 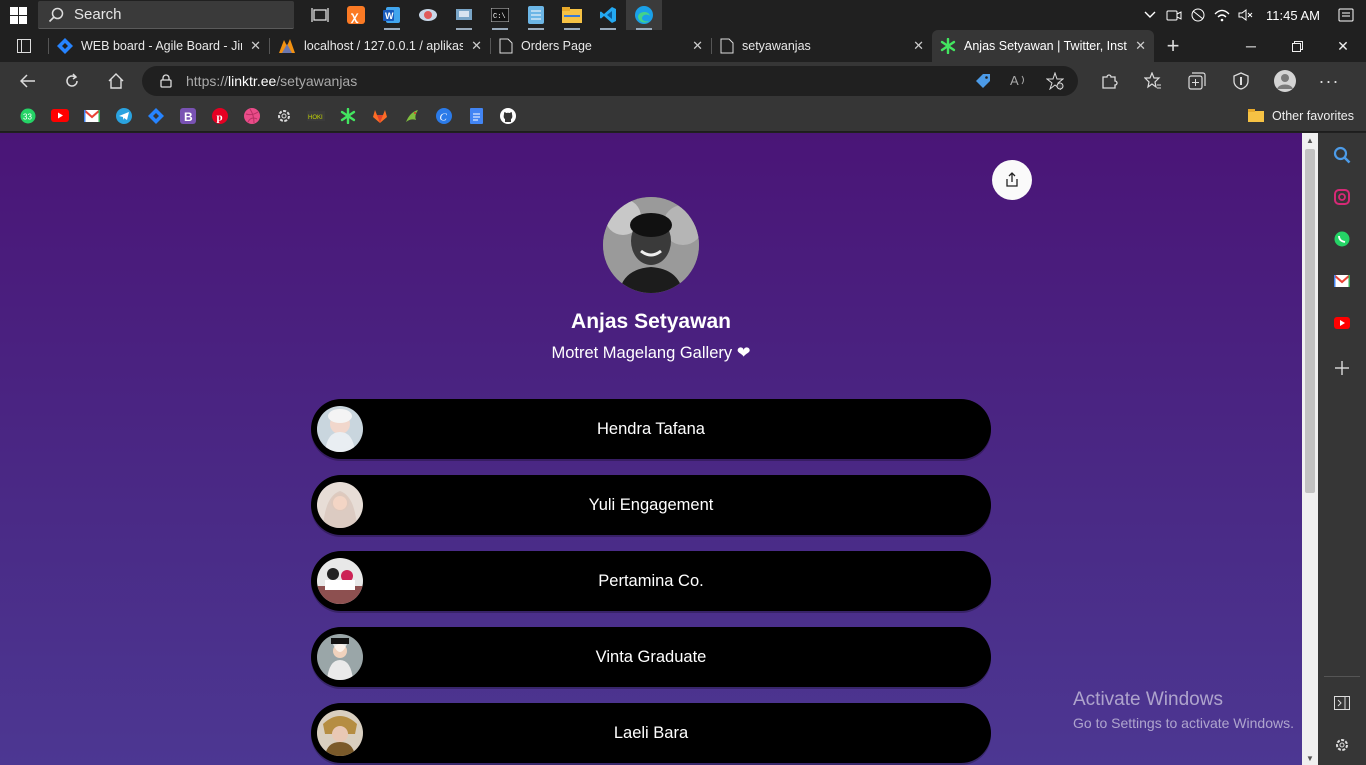 I want to click on sidebar-instagram, so click(x=1342, y=197).